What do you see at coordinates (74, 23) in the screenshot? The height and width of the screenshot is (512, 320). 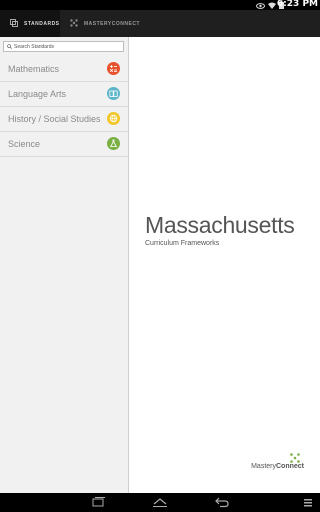 I see `masteryconnect-icon` at bounding box center [74, 23].